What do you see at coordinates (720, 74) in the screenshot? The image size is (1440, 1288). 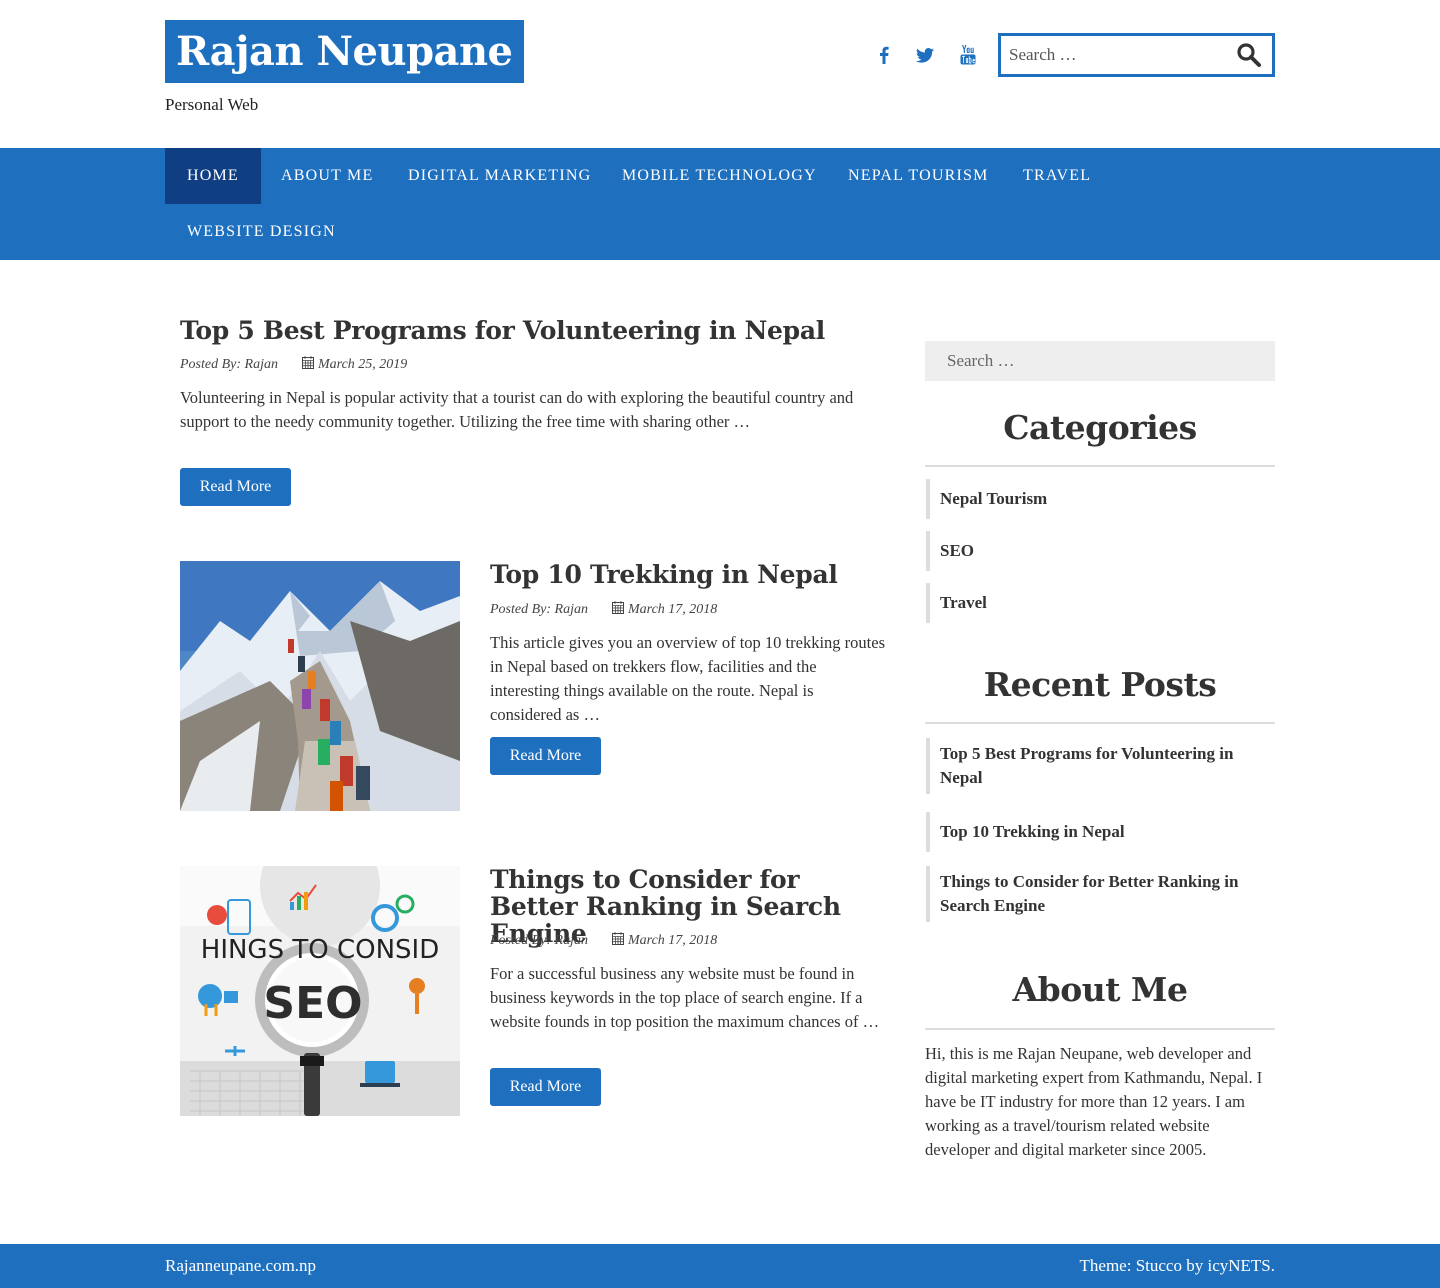 I see `site-header: Rajan Neupane Personal Web` at bounding box center [720, 74].